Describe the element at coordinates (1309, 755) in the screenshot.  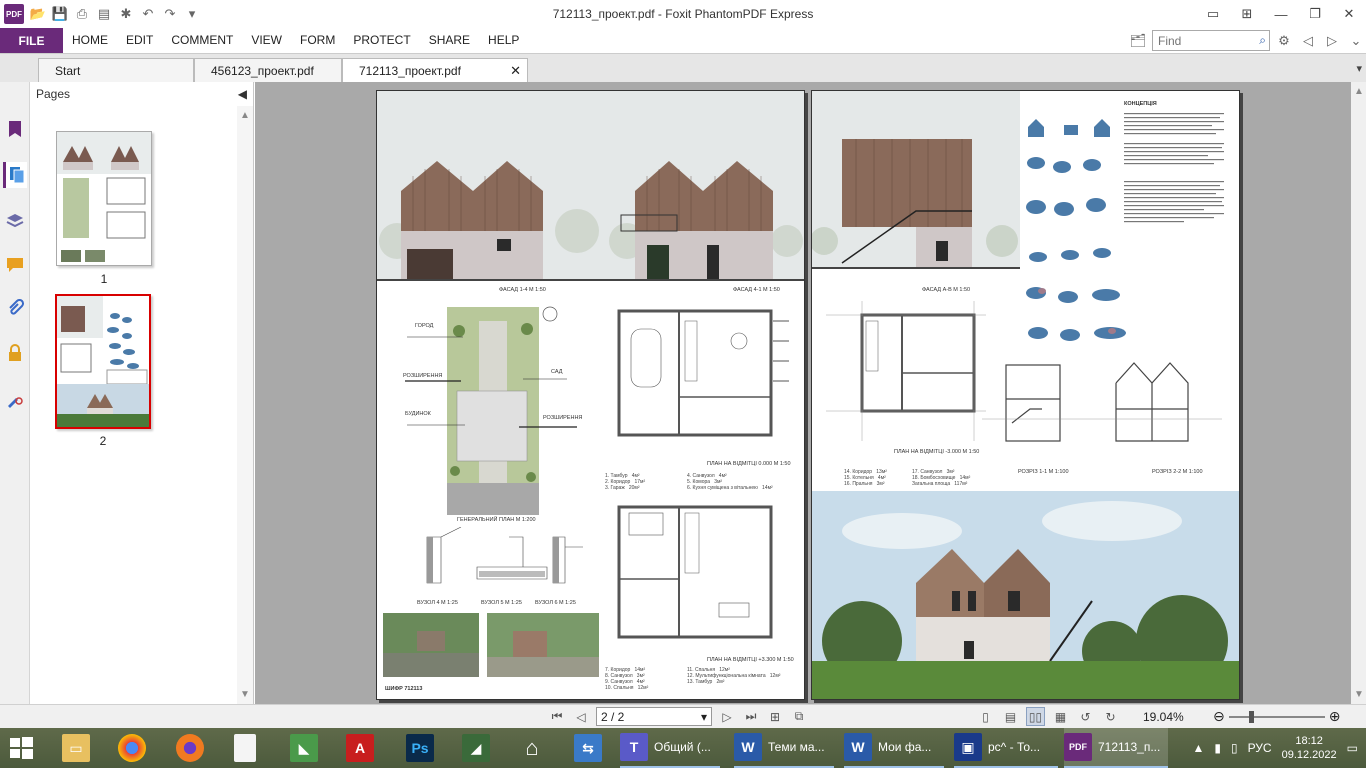
I see `clock-date: 09.12.2022` at that location.